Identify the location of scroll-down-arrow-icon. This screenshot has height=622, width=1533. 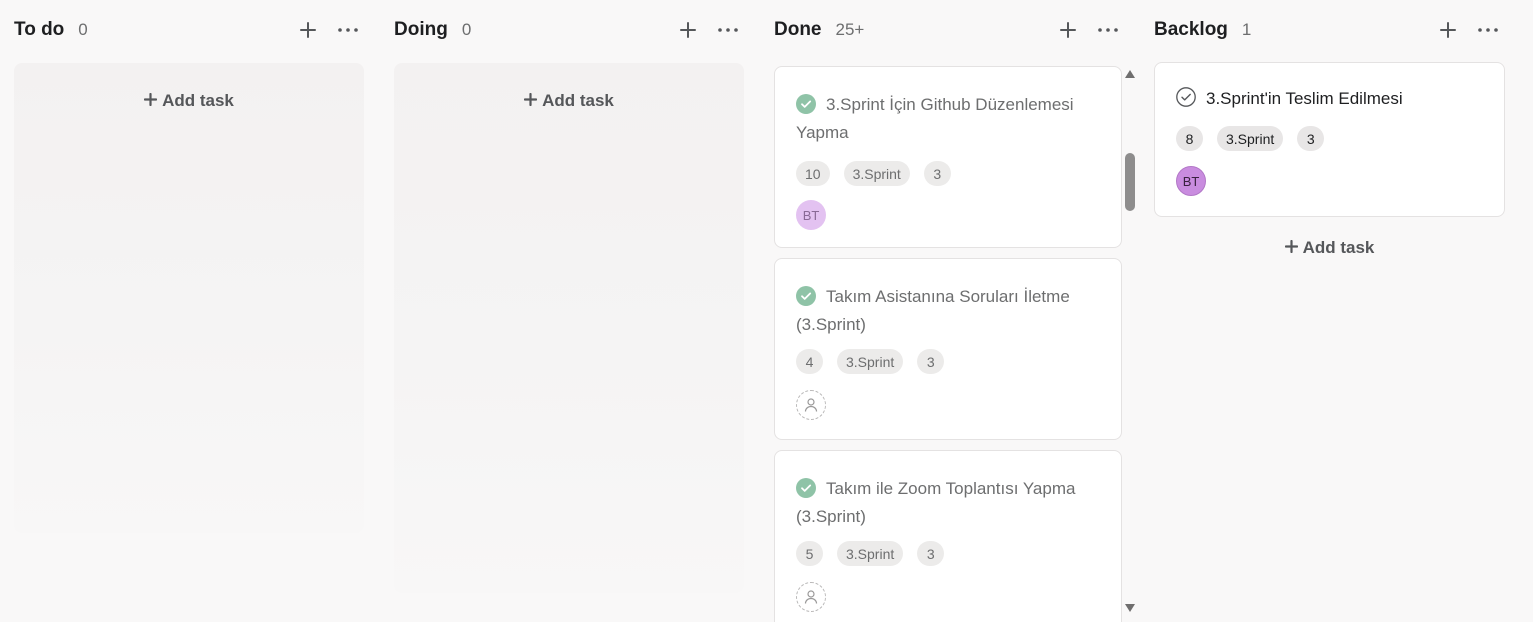
(1130, 609).